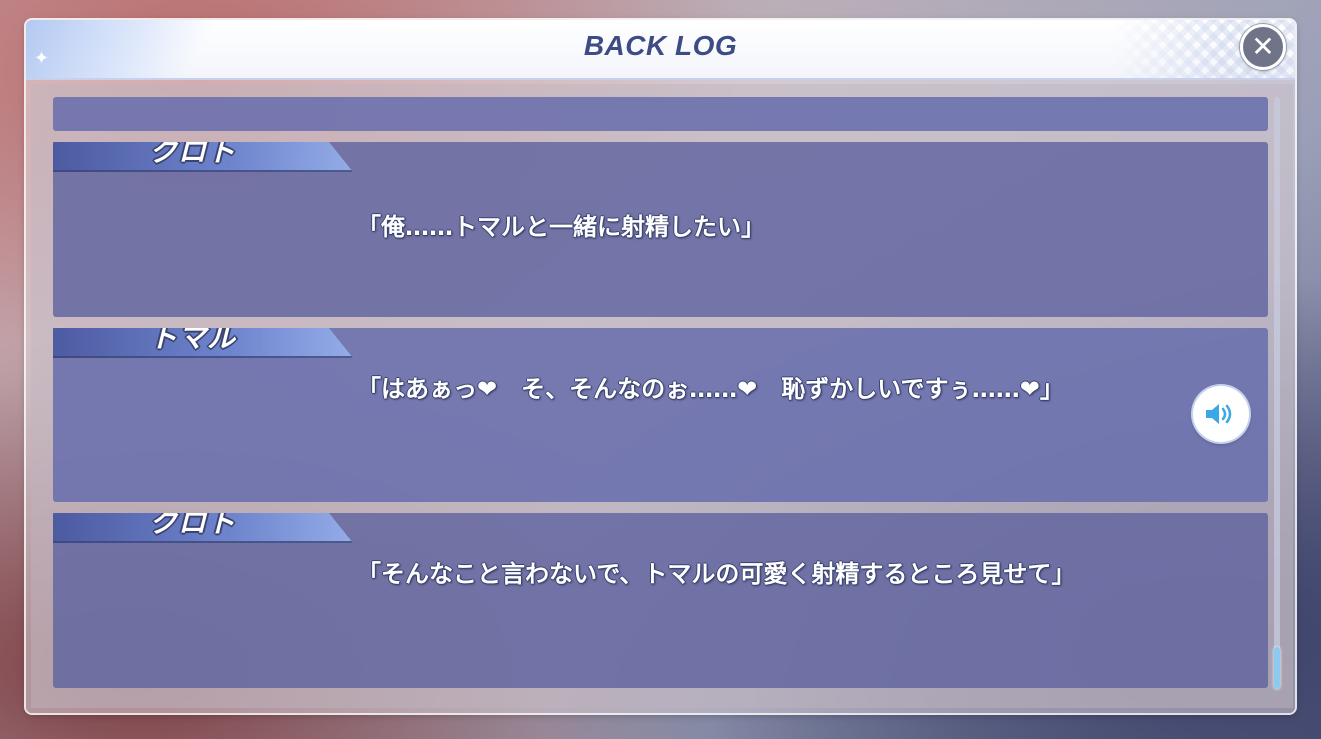 This screenshot has width=1321, height=739. I want to click on speaker-name-bar: トマル, so click(203, 343).